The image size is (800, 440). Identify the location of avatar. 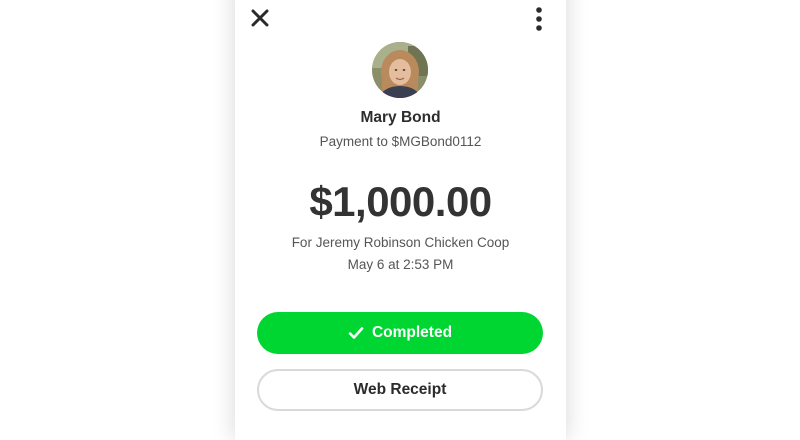
(400, 70).